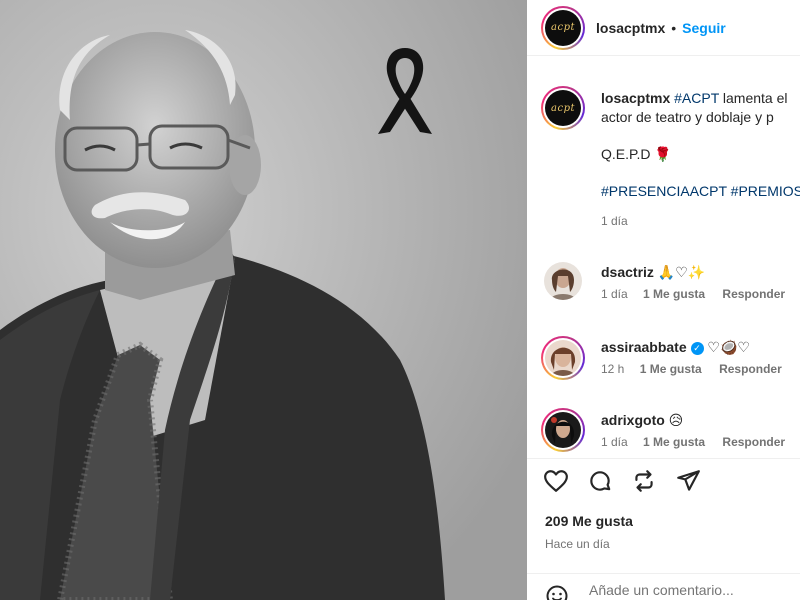 The height and width of the screenshot is (600, 800). I want to click on comment-input, so click(689, 590).